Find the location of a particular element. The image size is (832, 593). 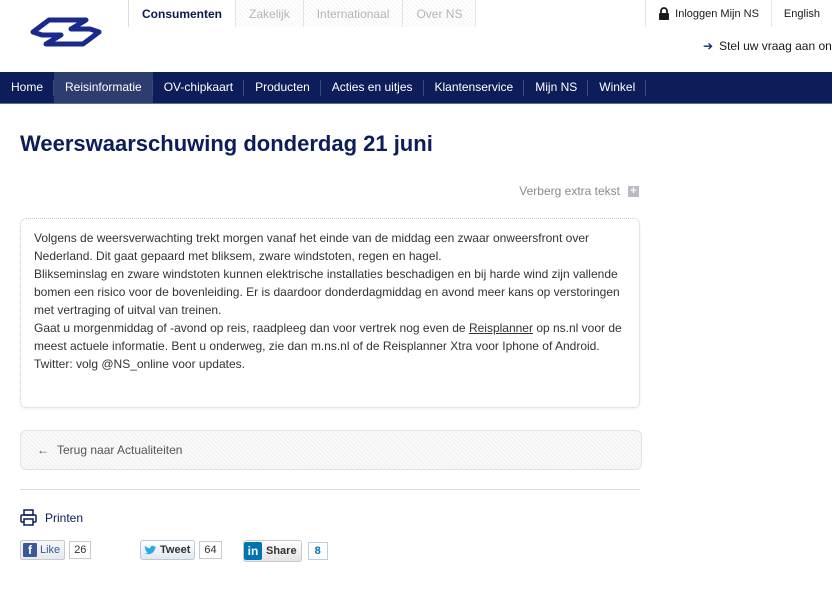

hide-extra-text-toggle: Verberg extra tekst + is located at coordinates (579, 191).